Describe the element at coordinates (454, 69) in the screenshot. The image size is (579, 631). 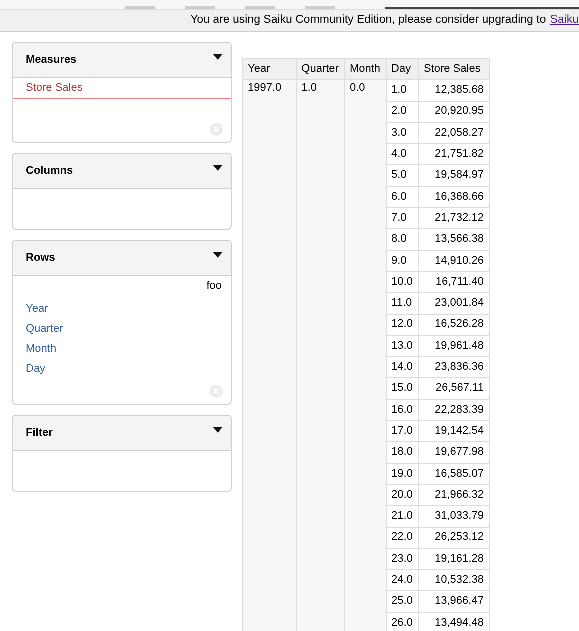
I see `column-header: Store Sales` at that location.